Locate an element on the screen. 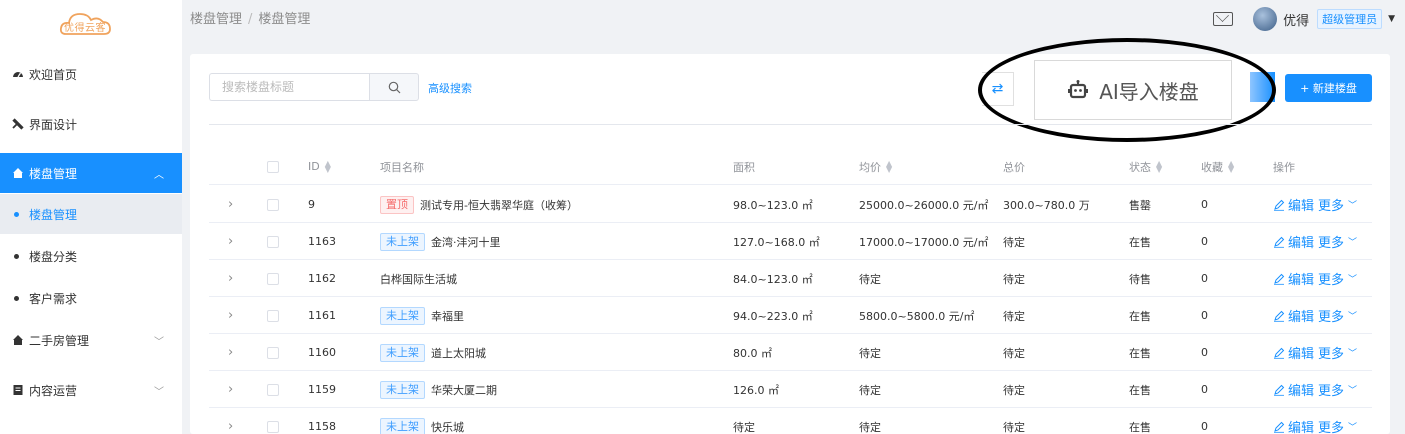 The width and height of the screenshot is (1405, 434). search-button is located at coordinates (394, 87).